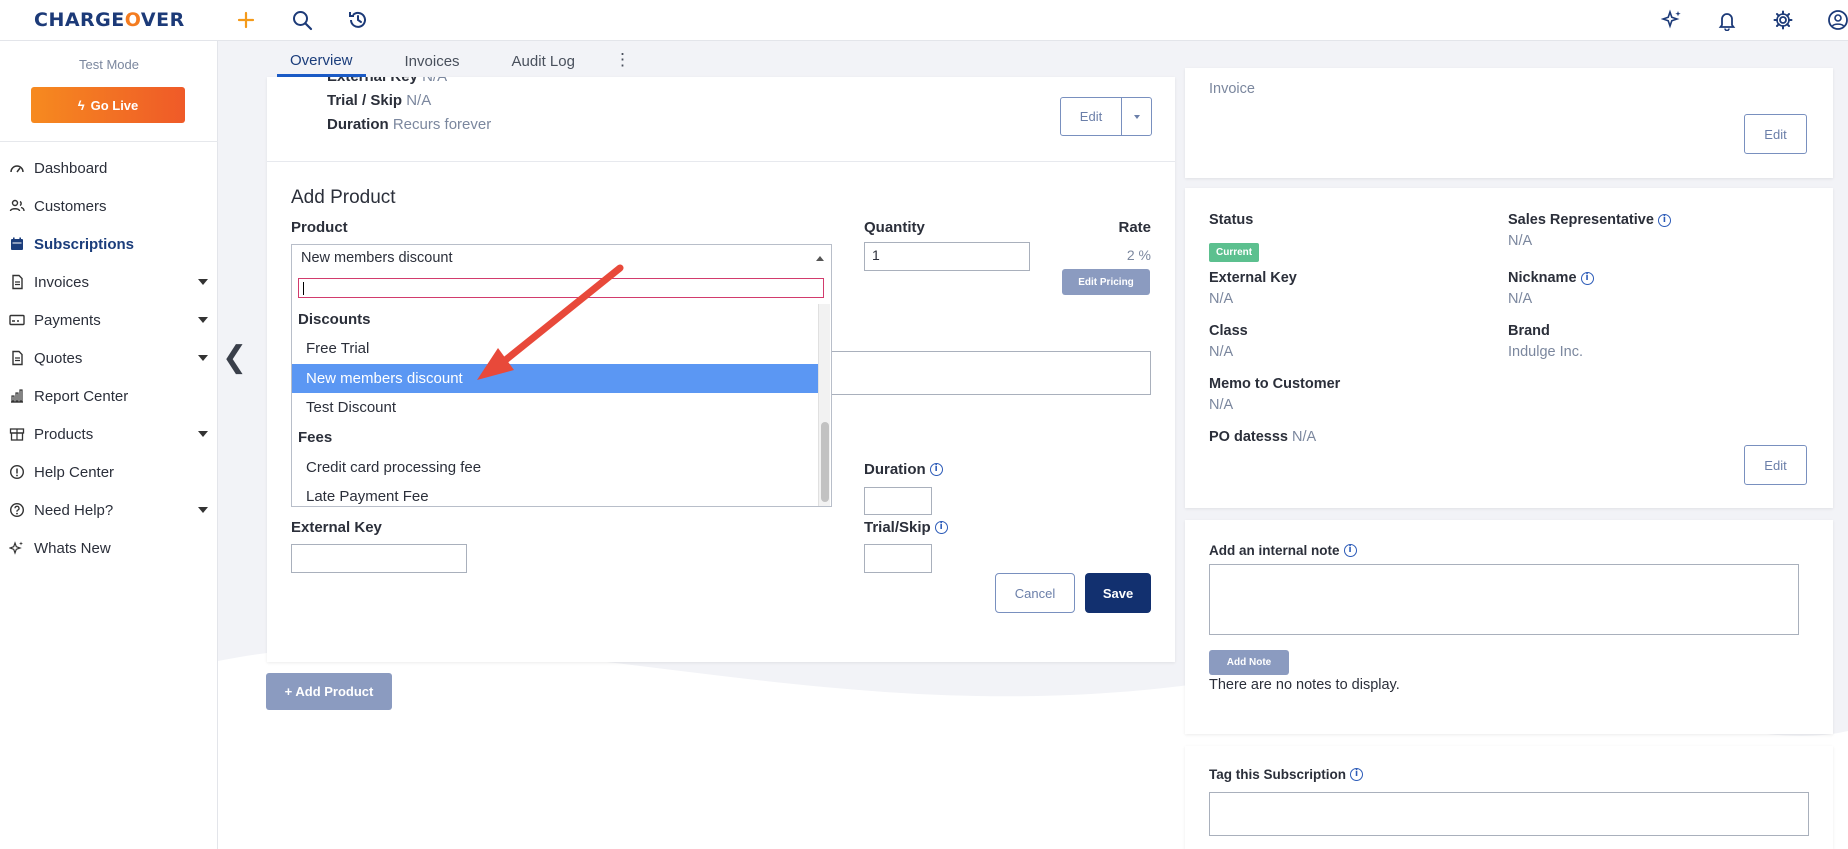 This screenshot has width=1848, height=849. What do you see at coordinates (109, 548) in the screenshot?
I see `sidebar-item-whats-new: Whats New` at bounding box center [109, 548].